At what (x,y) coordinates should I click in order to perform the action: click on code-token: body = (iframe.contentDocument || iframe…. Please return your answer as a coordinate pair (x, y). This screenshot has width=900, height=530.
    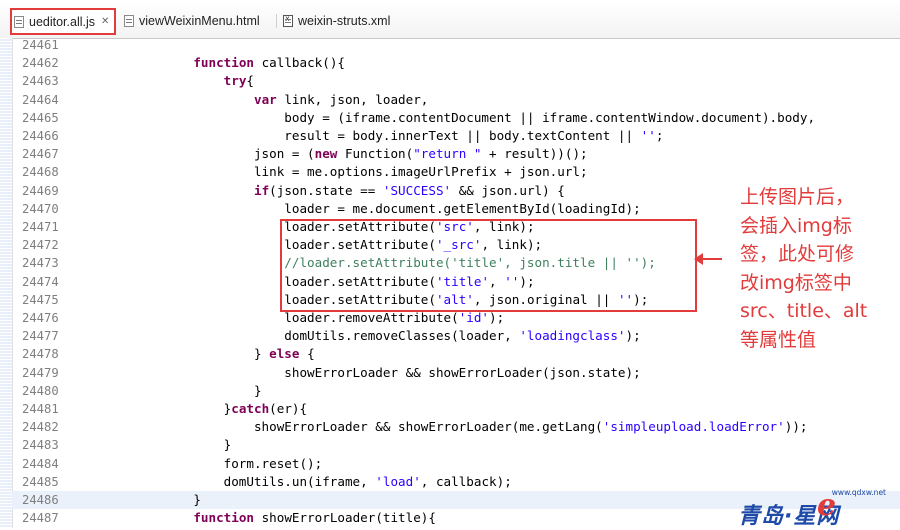
    Looking at the image, I should click on (444, 117).